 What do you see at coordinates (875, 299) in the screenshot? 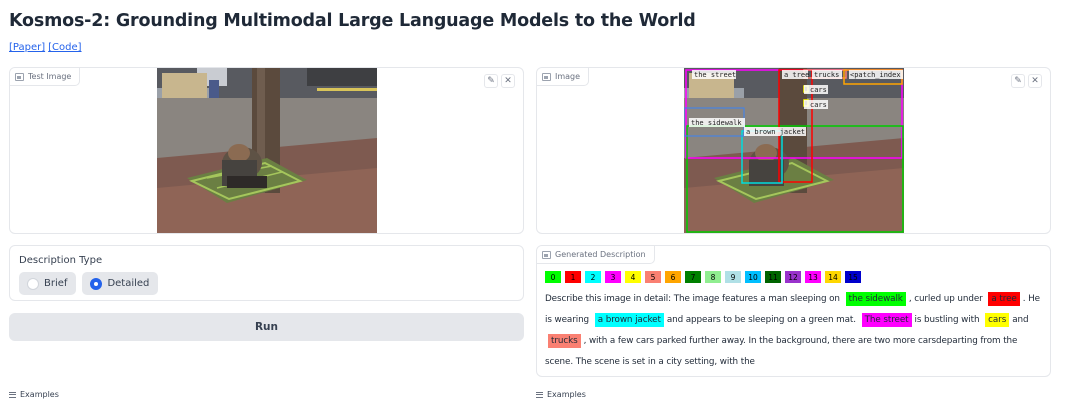
I see `highlighted-phrase: the sidewalk` at bounding box center [875, 299].